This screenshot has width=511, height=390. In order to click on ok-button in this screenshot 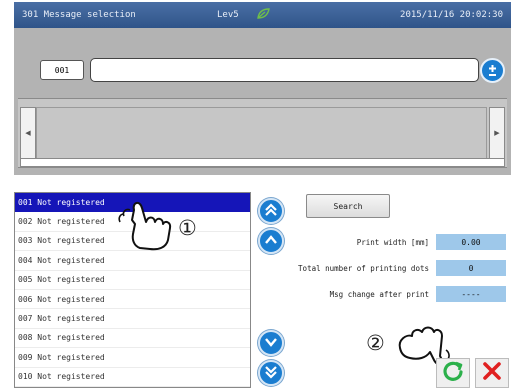, I will do `click(453, 373)`.